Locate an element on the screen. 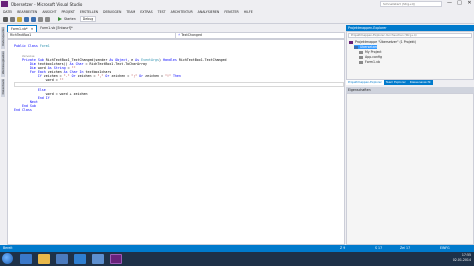 This screenshot has height=266, width=474. status-insert-mode: EINFG is located at coordinates (445, 248).